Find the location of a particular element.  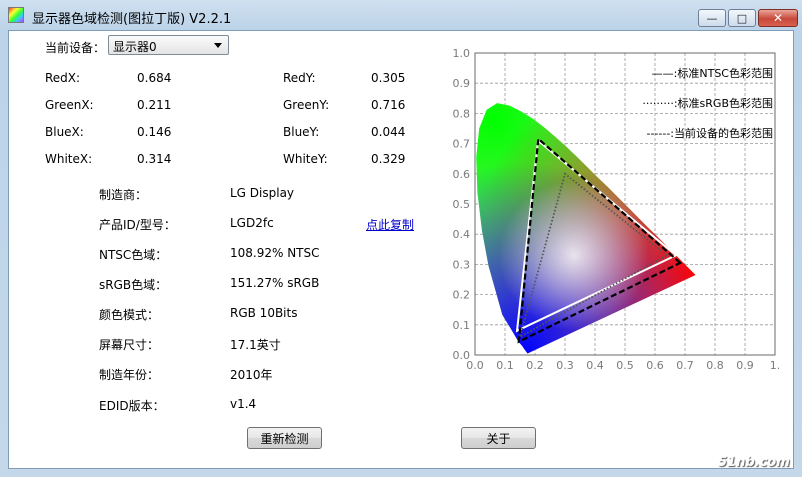

green-y-label: GreenY: is located at coordinates (306, 105).